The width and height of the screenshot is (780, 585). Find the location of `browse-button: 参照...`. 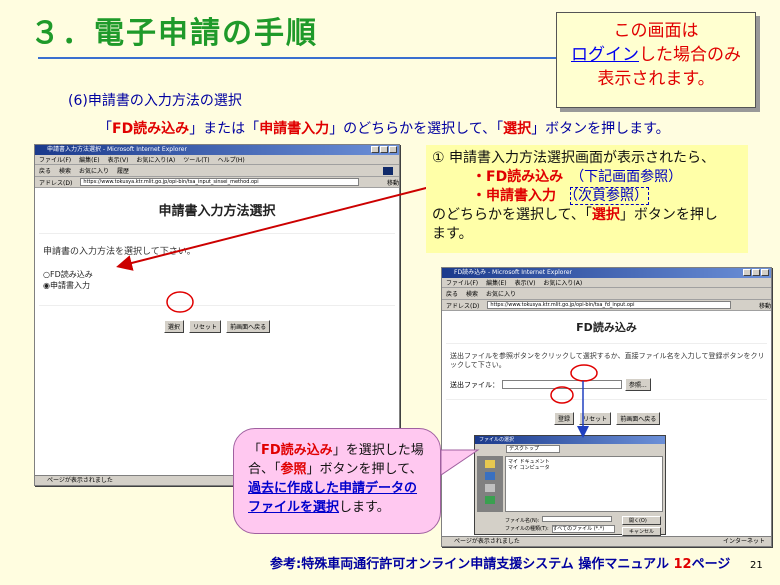

browse-button: 参照... is located at coordinates (638, 384).